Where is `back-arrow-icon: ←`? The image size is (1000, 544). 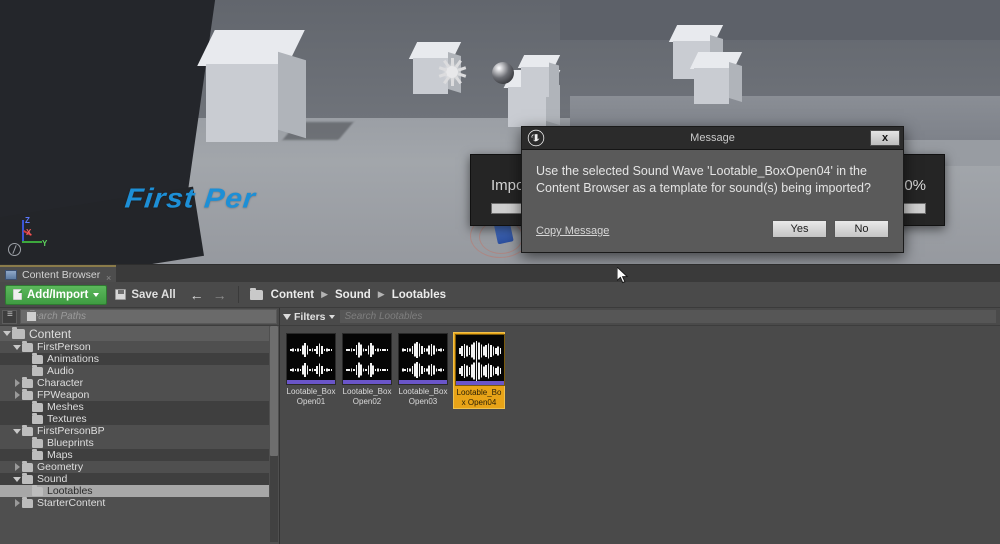
back-arrow-icon: ← is located at coordinates (197, 295).